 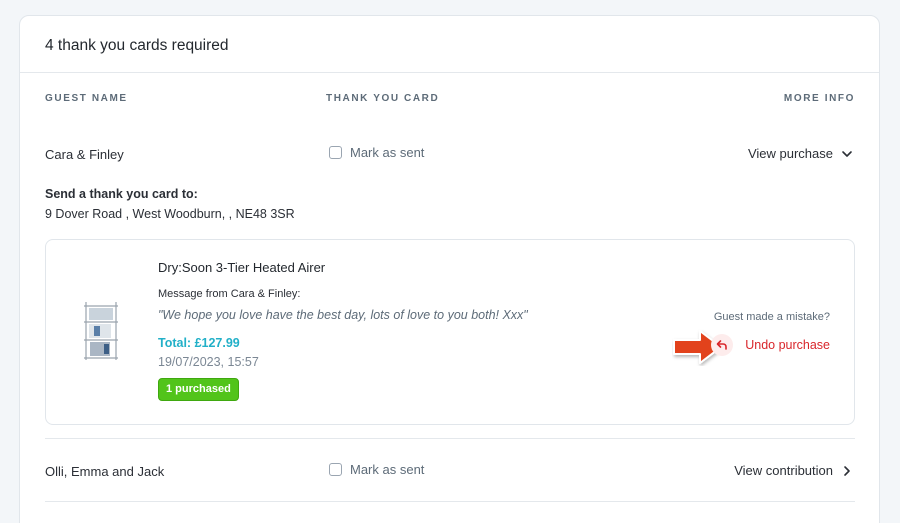 I want to click on view-contribution-button: View contribution, so click(x=793, y=470).